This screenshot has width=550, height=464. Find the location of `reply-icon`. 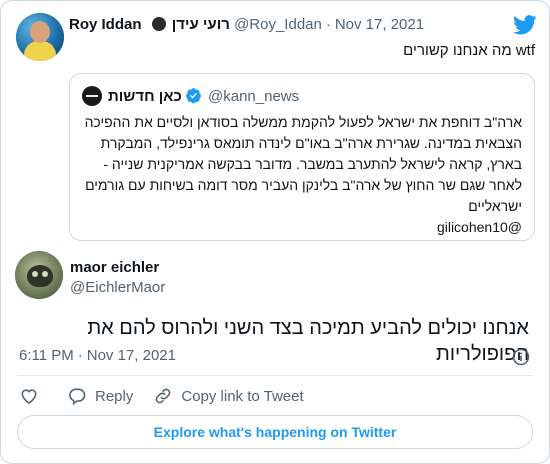

reply-icon is located at coordinates (77, 397).